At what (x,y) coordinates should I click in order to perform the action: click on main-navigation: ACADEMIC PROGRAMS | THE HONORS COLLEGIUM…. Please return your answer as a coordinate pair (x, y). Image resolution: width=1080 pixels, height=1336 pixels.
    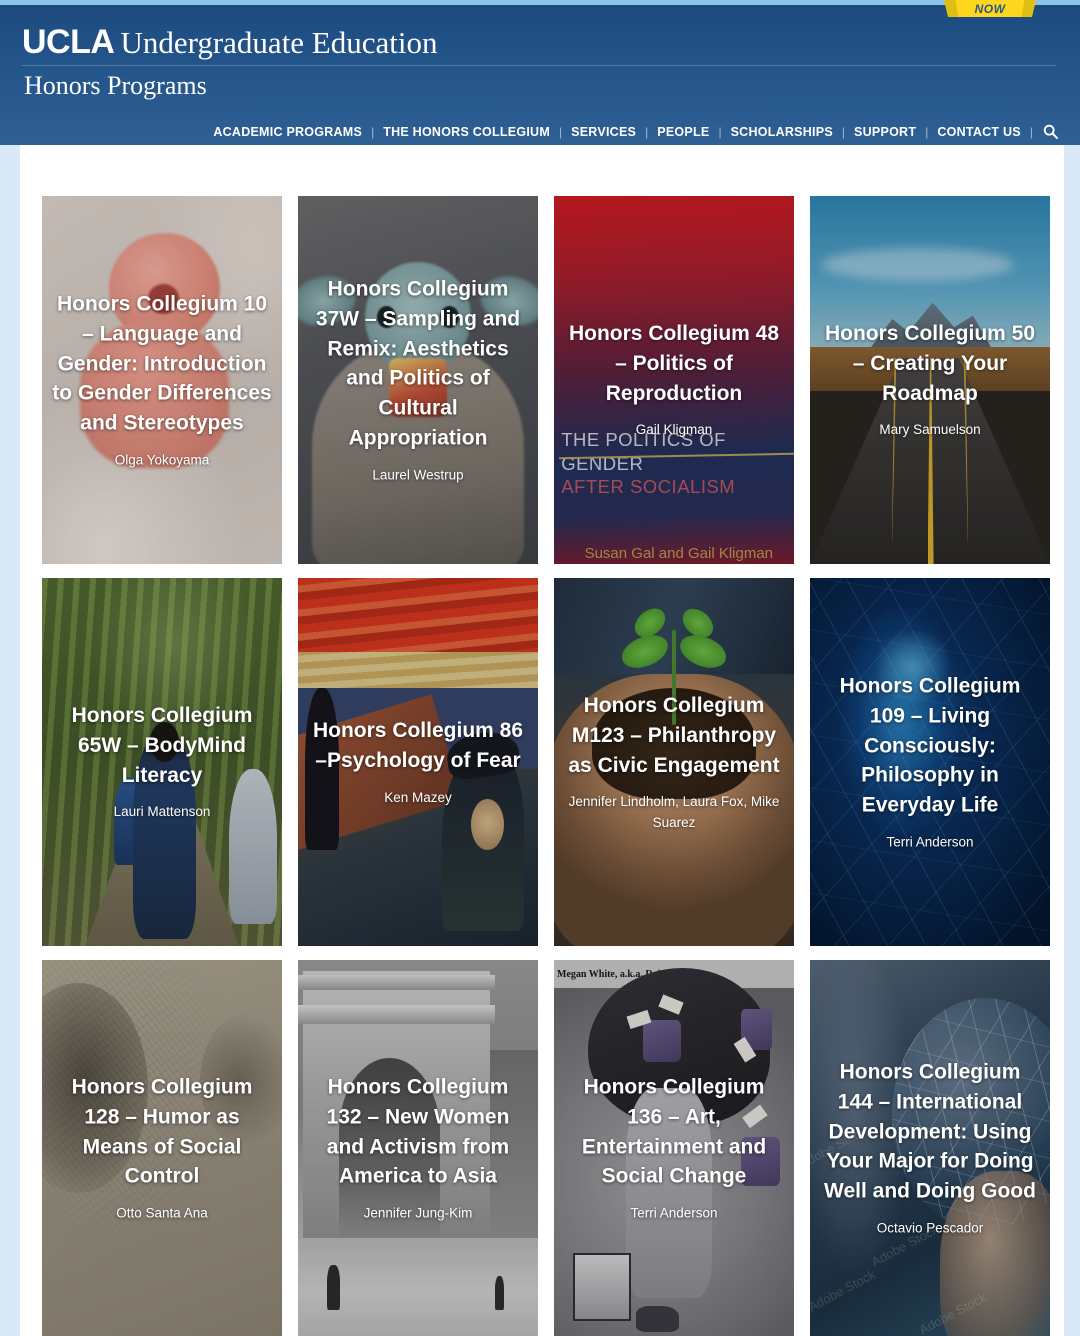
    Looking at the image, I should click on (634, 131).